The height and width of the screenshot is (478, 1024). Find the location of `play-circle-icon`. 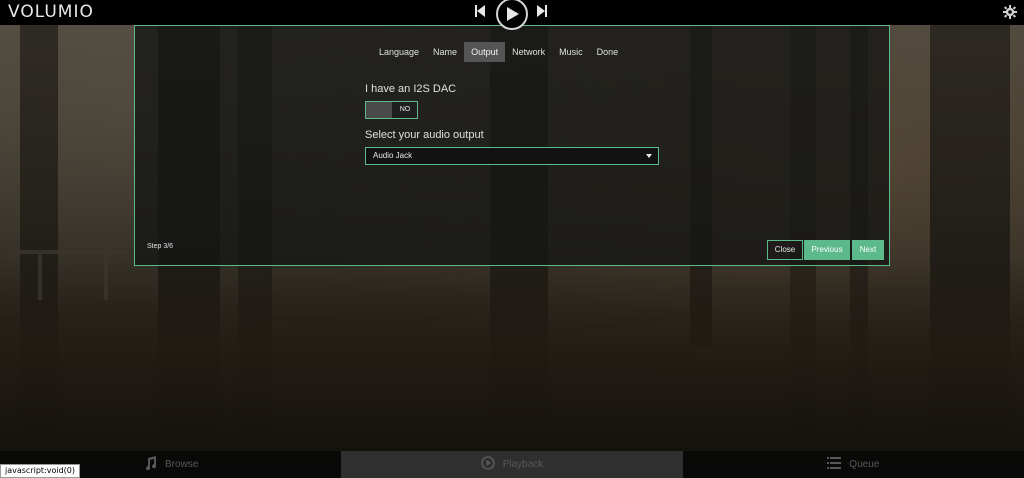

play-circle-icon is located at coordinates (487, 464).